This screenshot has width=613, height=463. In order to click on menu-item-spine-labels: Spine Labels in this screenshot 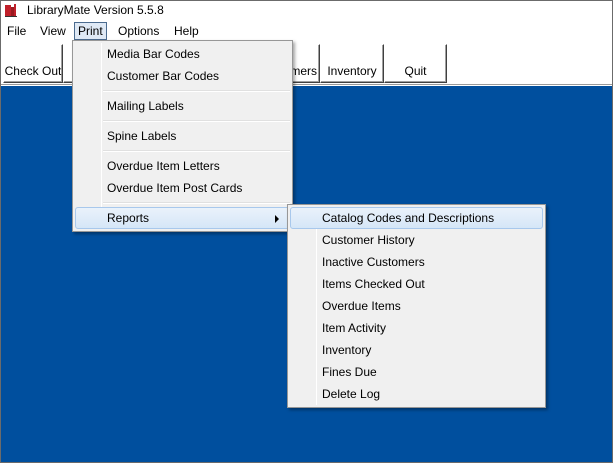, I will do `click(182, 136)`.